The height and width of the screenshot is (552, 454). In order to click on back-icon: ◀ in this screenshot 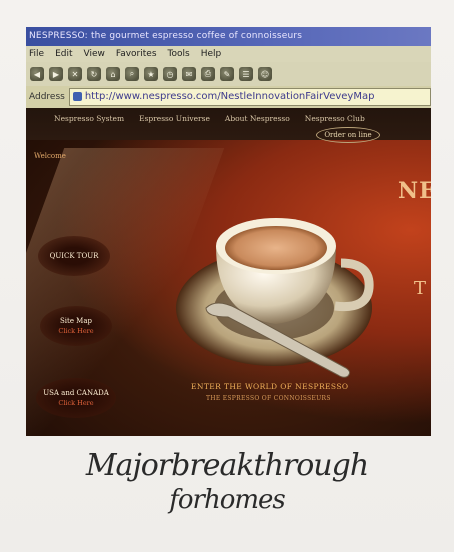, I will do `click(37, 74)`.